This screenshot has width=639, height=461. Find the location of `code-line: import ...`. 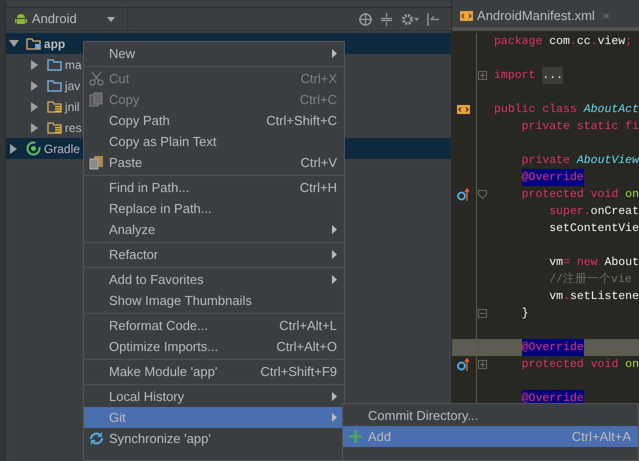

code-line: import ... is located at coordinates (529, 75).